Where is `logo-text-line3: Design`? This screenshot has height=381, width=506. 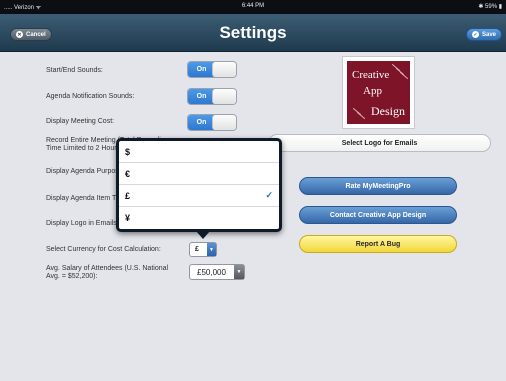 logo-text-line3: Design is located at coordinates (388, 111).